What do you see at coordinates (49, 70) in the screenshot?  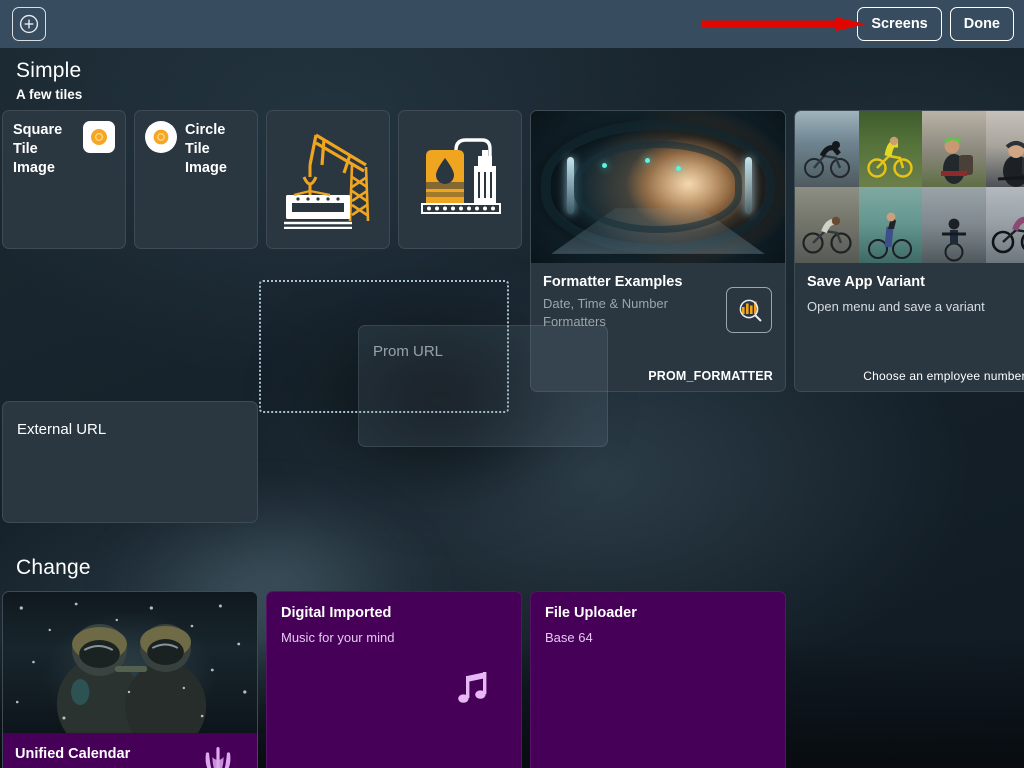 I see `group-title: Simple` at bounding box center [49, 70].